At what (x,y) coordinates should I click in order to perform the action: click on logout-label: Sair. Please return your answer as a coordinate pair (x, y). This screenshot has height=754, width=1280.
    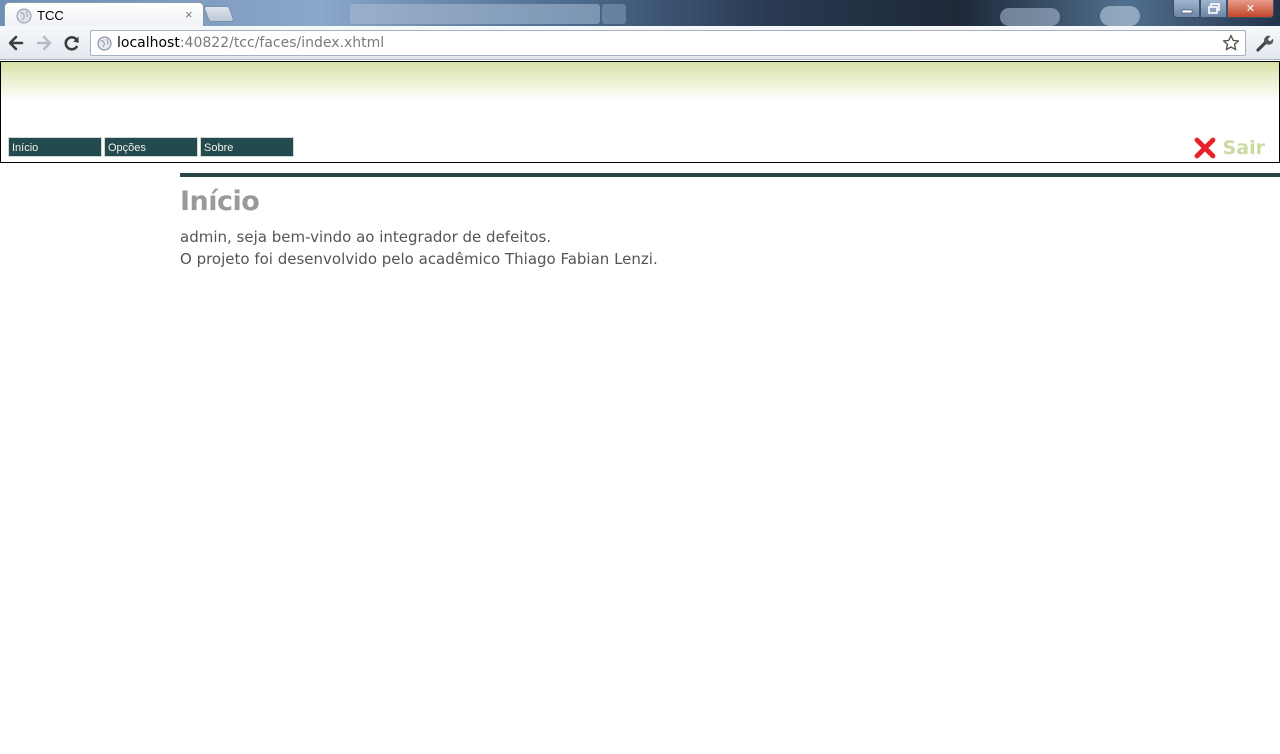
    Looking at the image, I should click on (1243, 148).